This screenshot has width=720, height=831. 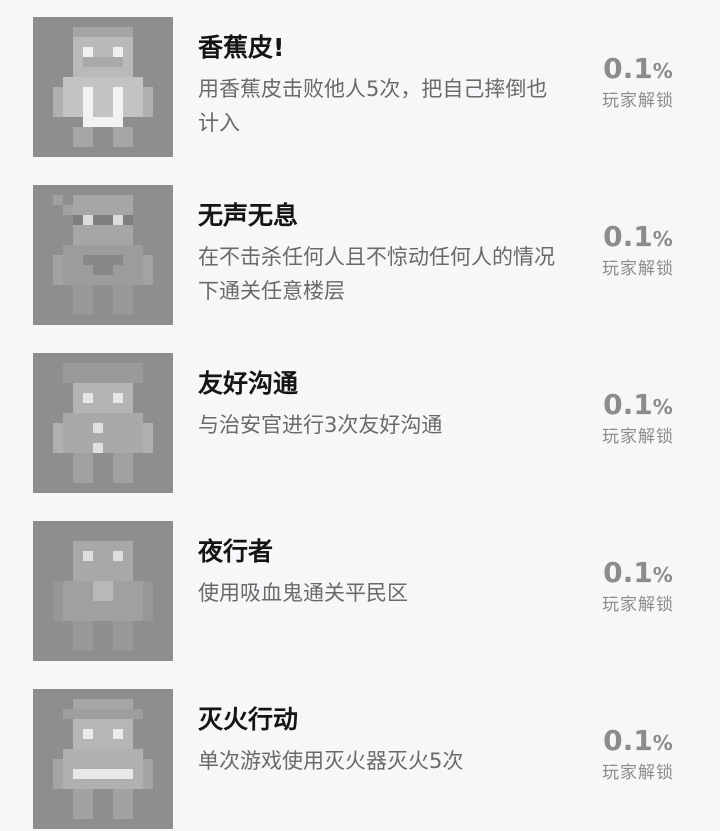 I want to click on achievement-title: 夜行者, so click(x=236, y=551).